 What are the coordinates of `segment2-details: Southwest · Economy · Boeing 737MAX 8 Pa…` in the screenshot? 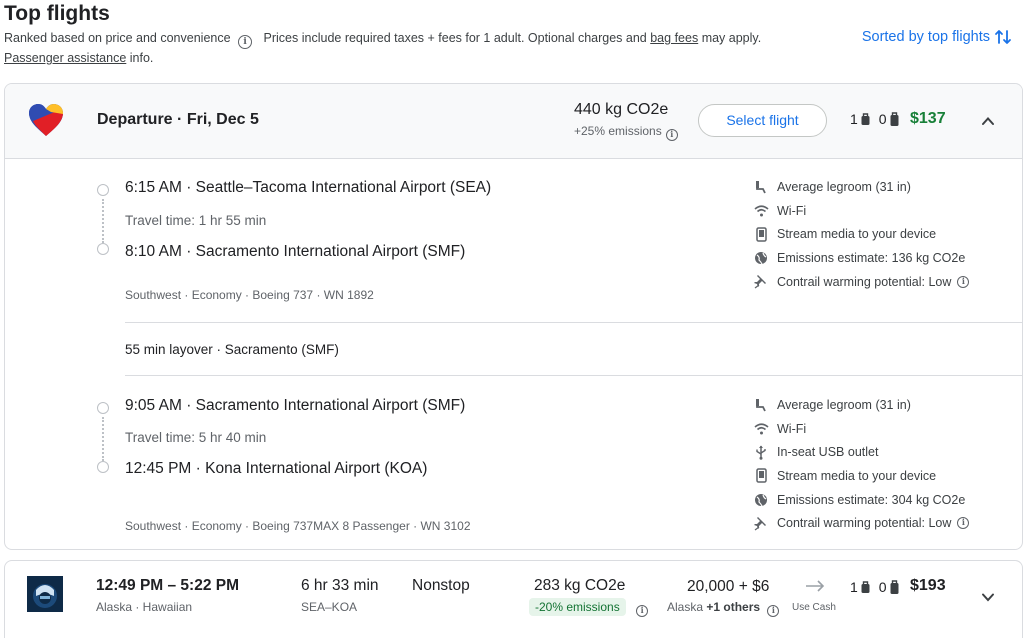 It's located at (298, 526).